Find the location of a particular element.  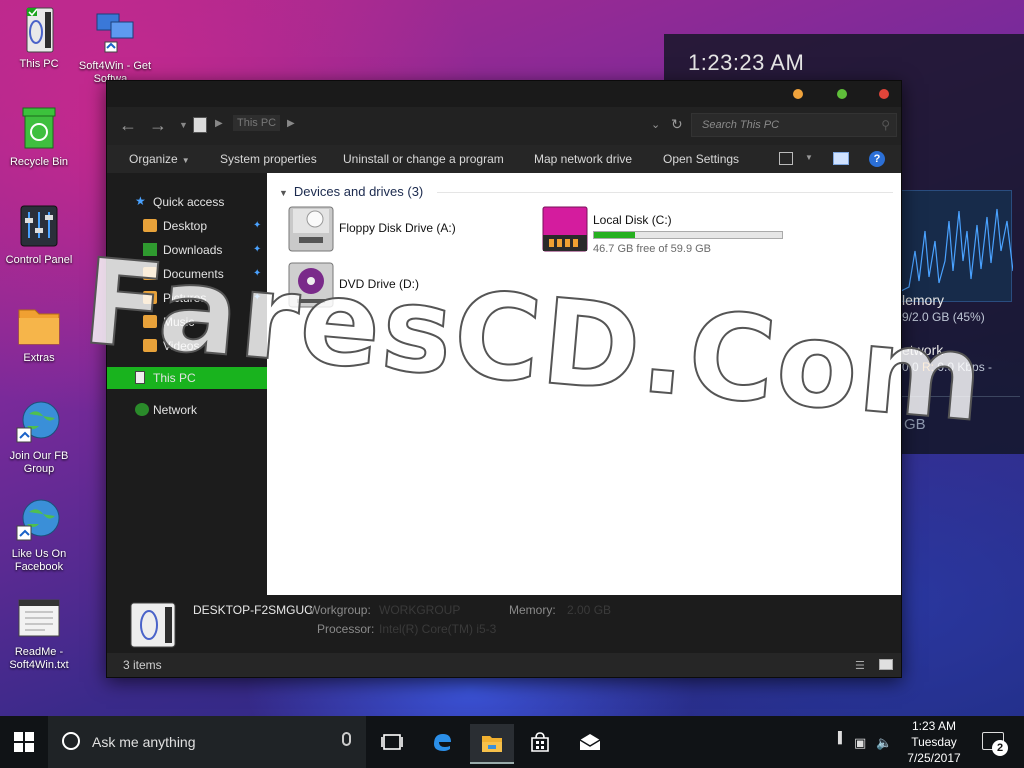

sidebar-item-label: Videos is located at coordinates (181, 346).